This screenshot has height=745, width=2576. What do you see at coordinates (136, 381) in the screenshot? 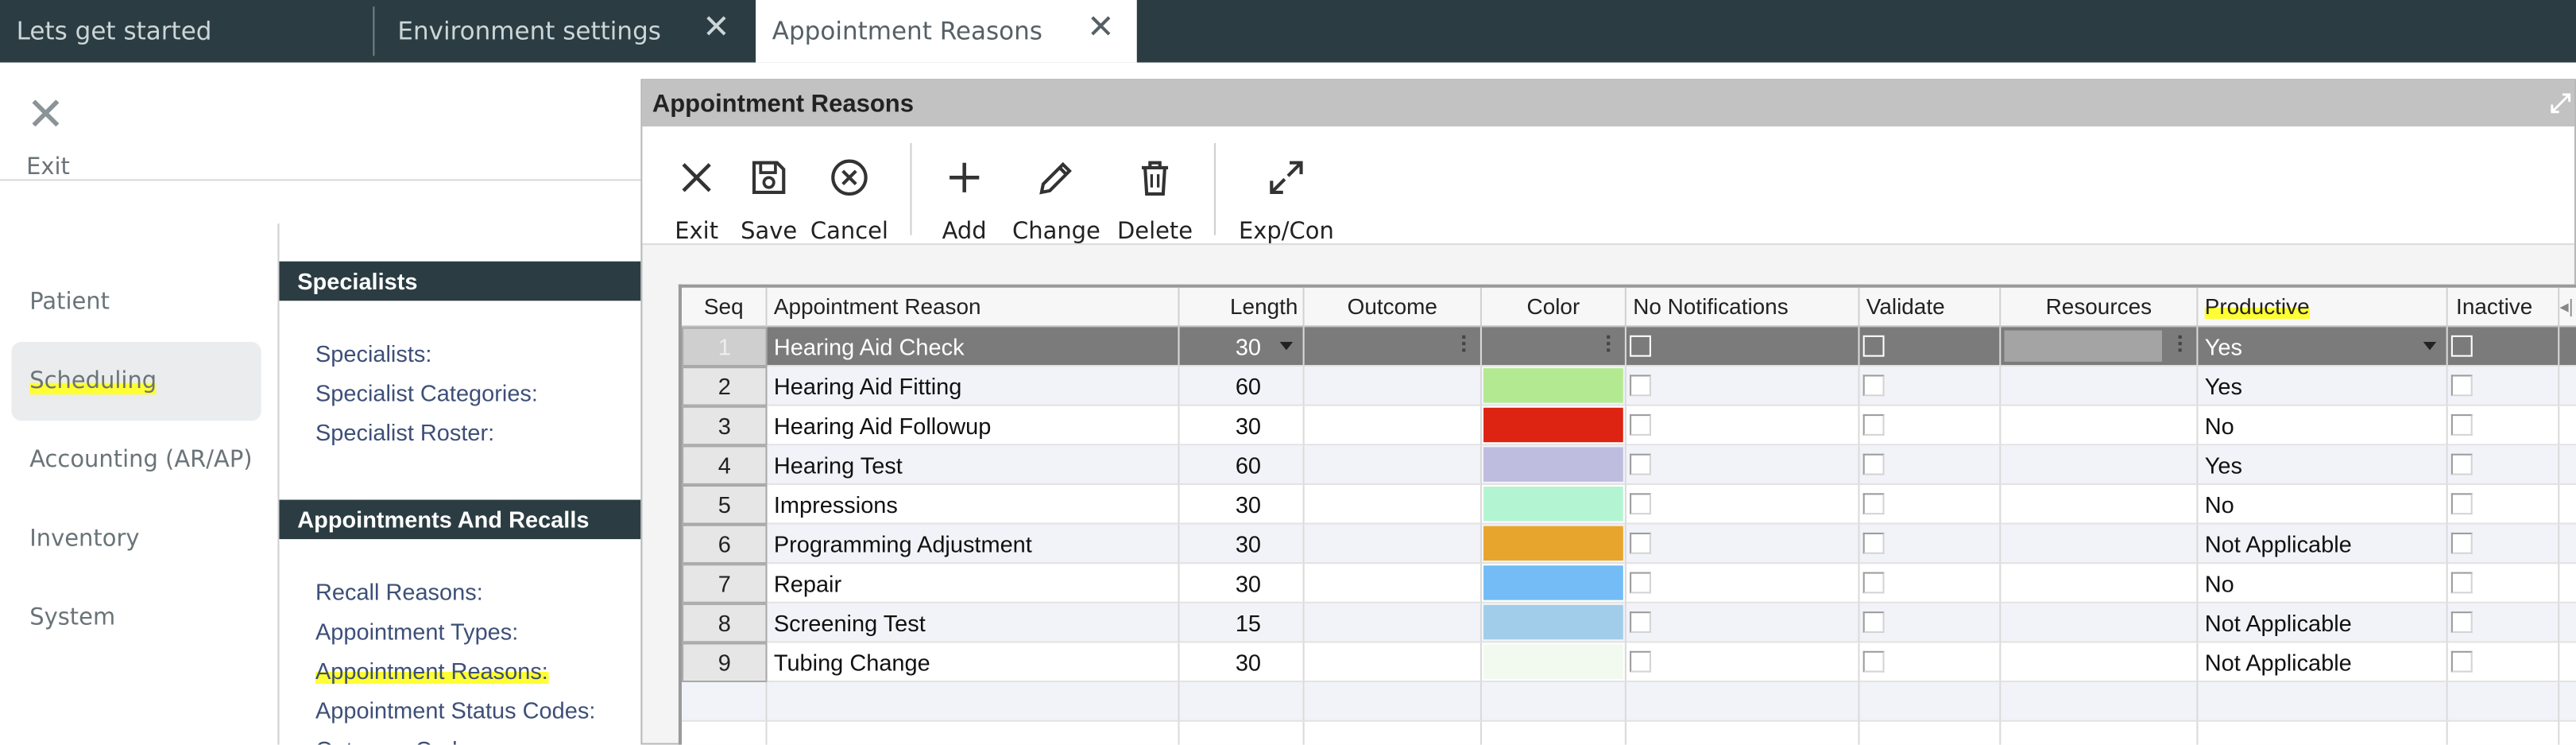
I see `nav-item-scheduling: Scheduling` at bounding box center [136, 381].